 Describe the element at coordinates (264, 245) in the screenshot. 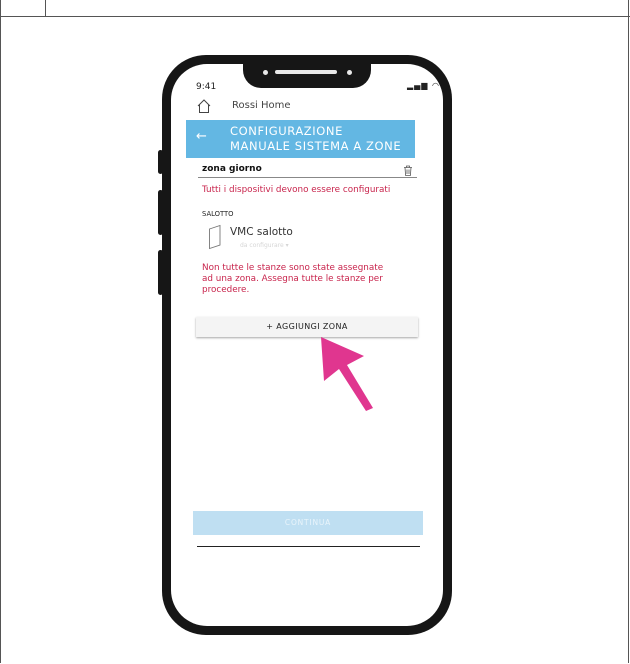

I see `device-status-dropdown: da configurare ▾` at that location.